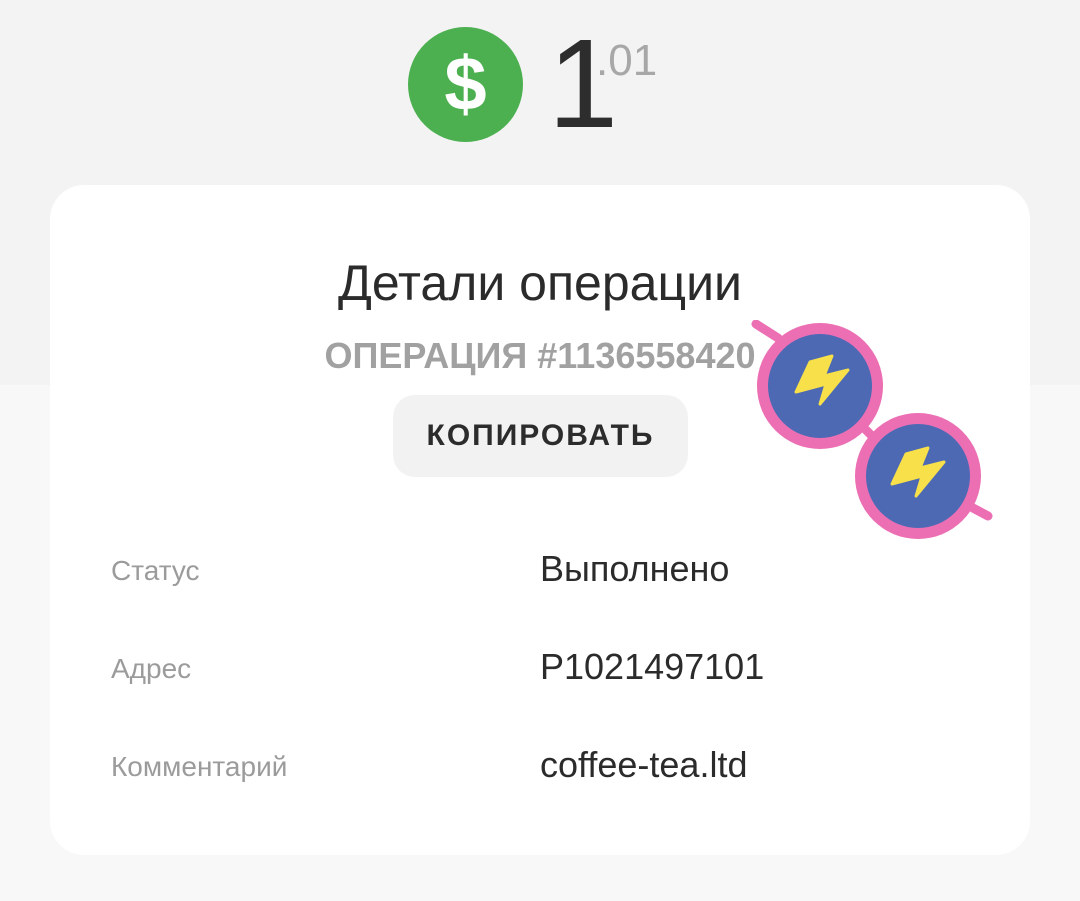 The height and width of the screenshot is (901, 1080). Describe the element at coordinates (652, 666) in the screenshot. I see `address-value: P1021497101` at that location.